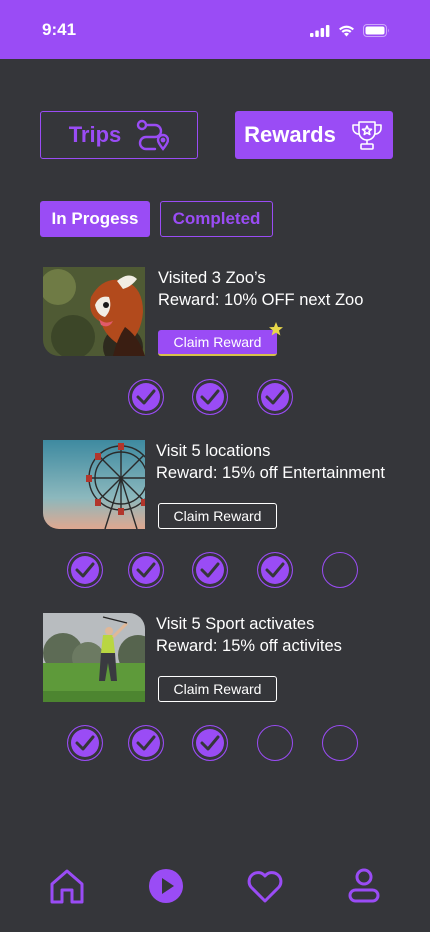 Image resolution: width=430 pixels, height=932 pixels. Describe the element at coordinates (213, 451) in the screenshot. I see `reward-title: Visit 5 locations` at that location.